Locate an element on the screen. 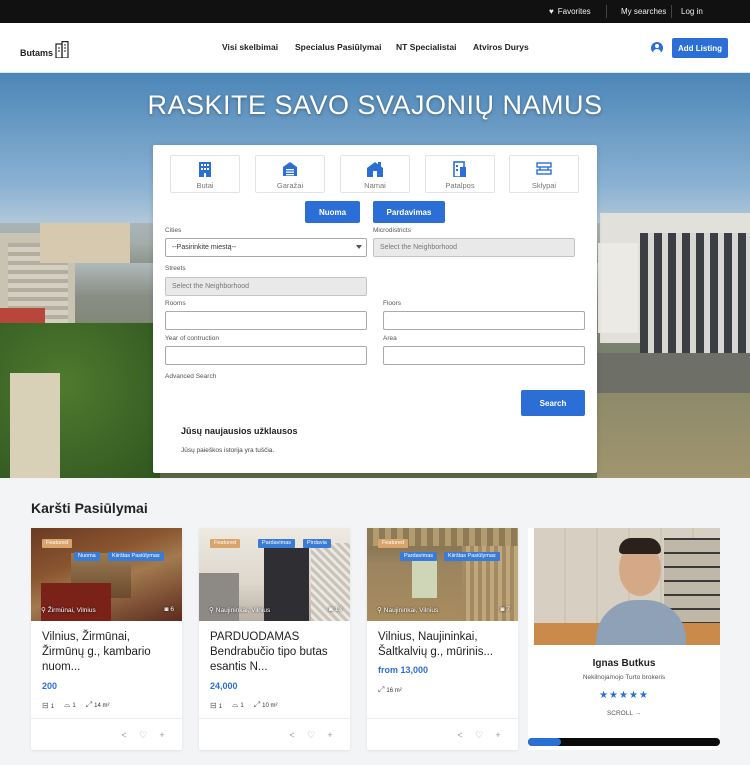 The height and width of the screenshot is (765, 750). scroll-link: SCROLL → is located at coordinates (624, 713).